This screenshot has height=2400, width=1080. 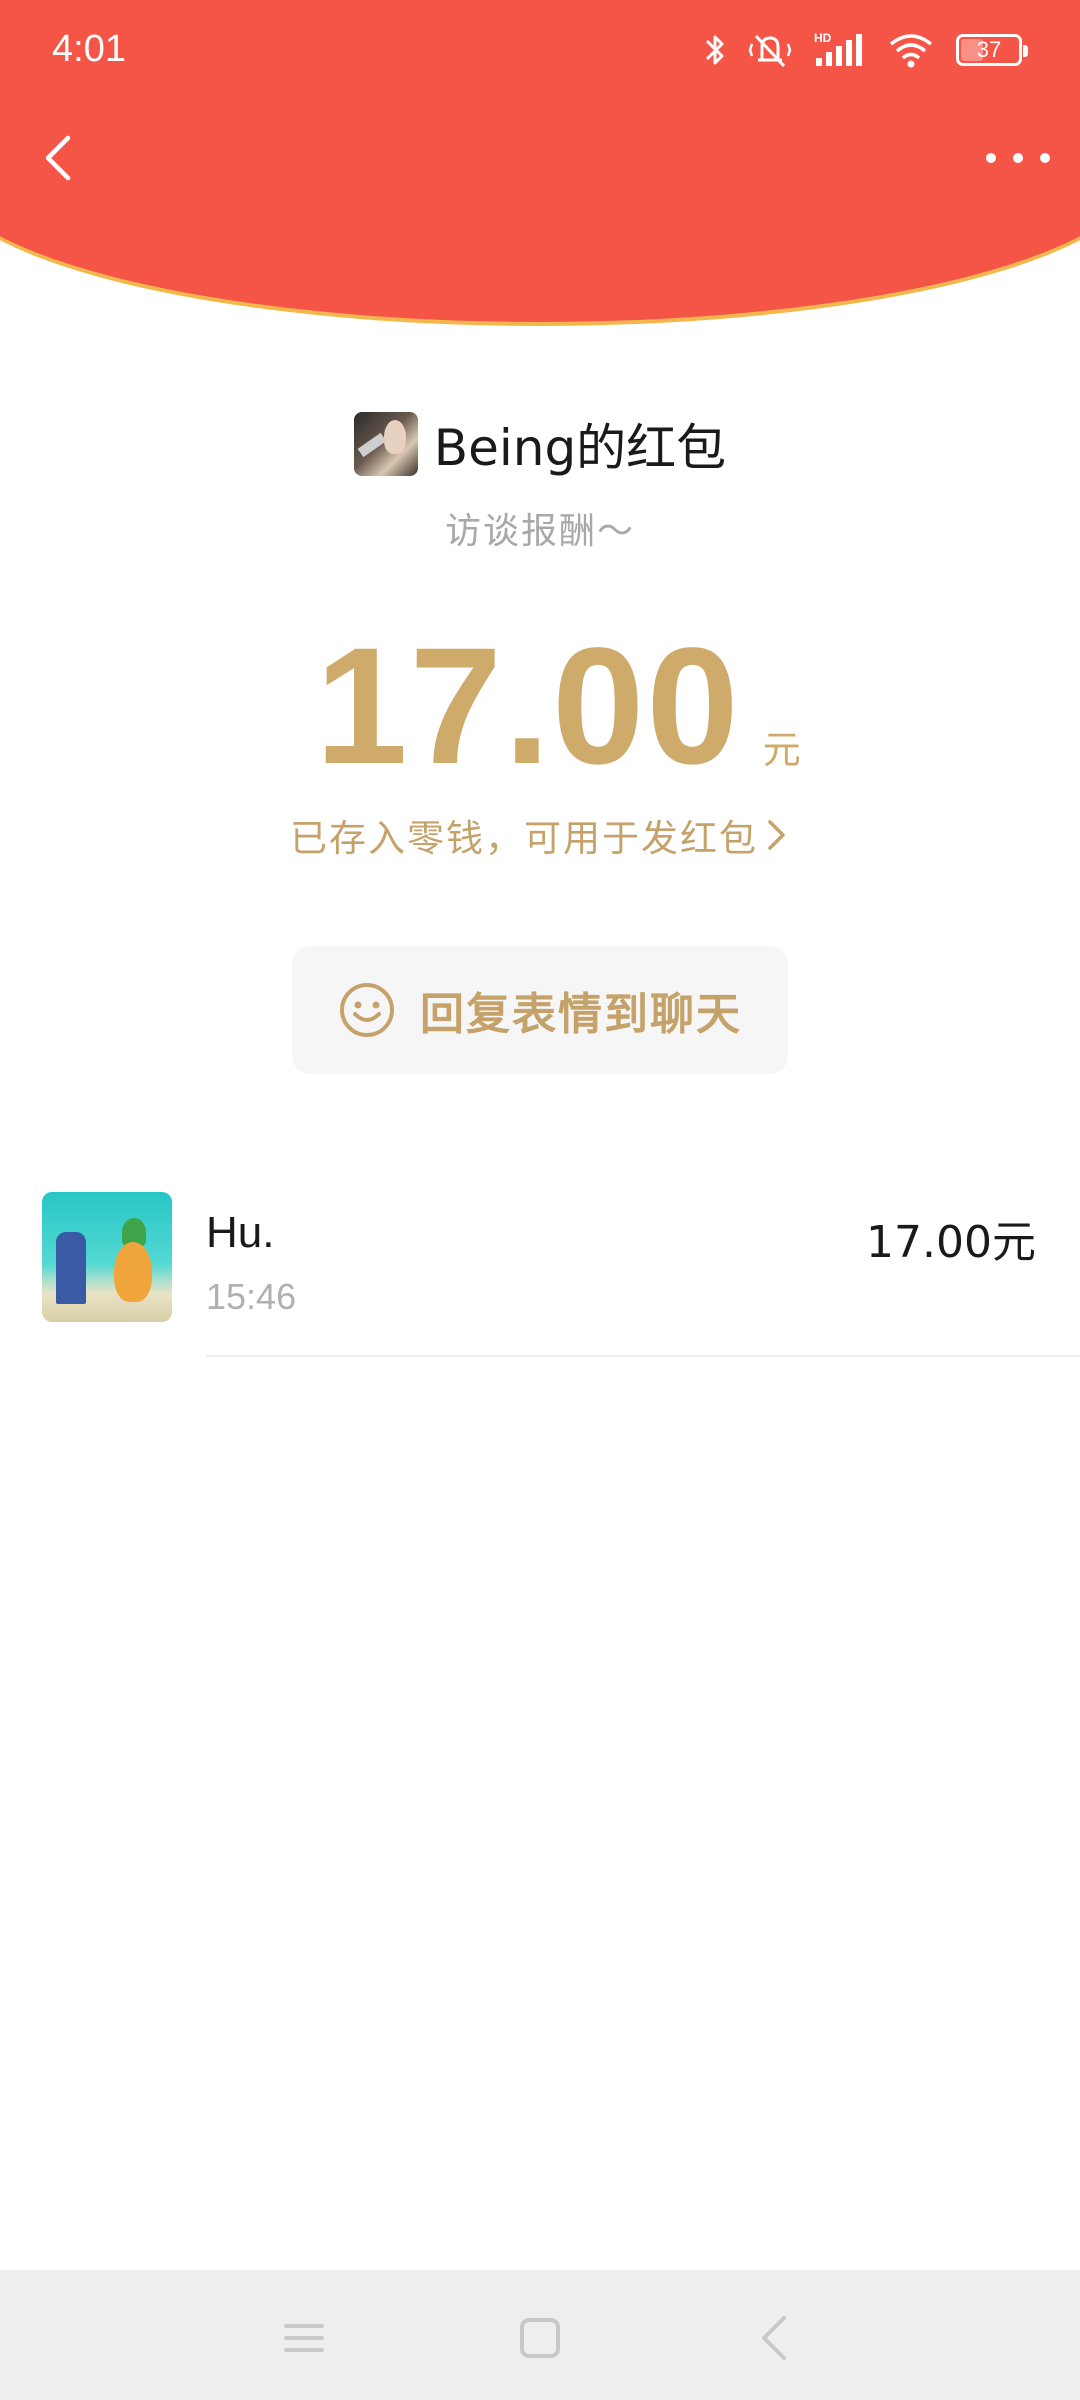 I want to click on smiley-icon, so click(x=367, y=1010).